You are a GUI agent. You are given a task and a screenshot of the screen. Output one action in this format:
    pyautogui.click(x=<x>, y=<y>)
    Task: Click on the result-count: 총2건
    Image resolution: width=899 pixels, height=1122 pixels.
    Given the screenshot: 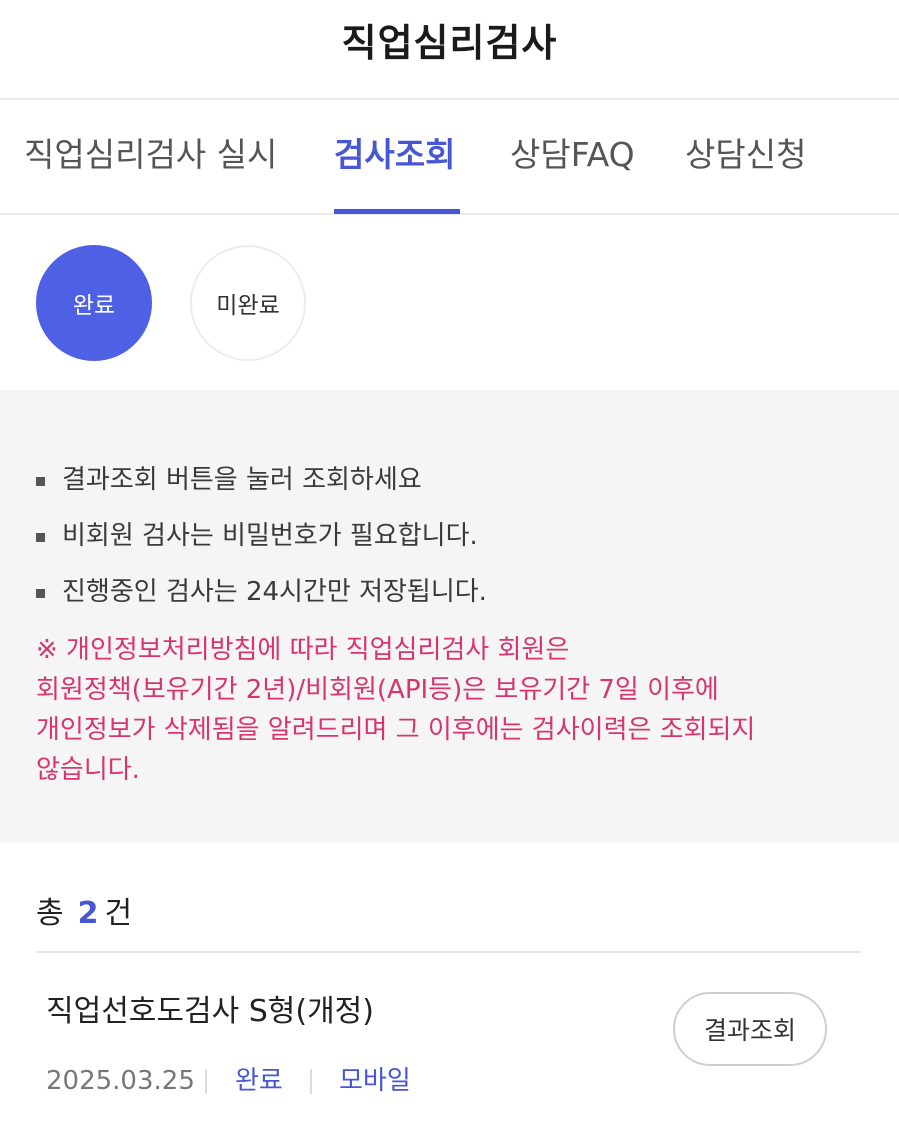 What is the action you would take?
    pyautogui.click(x=84, y=914)
    